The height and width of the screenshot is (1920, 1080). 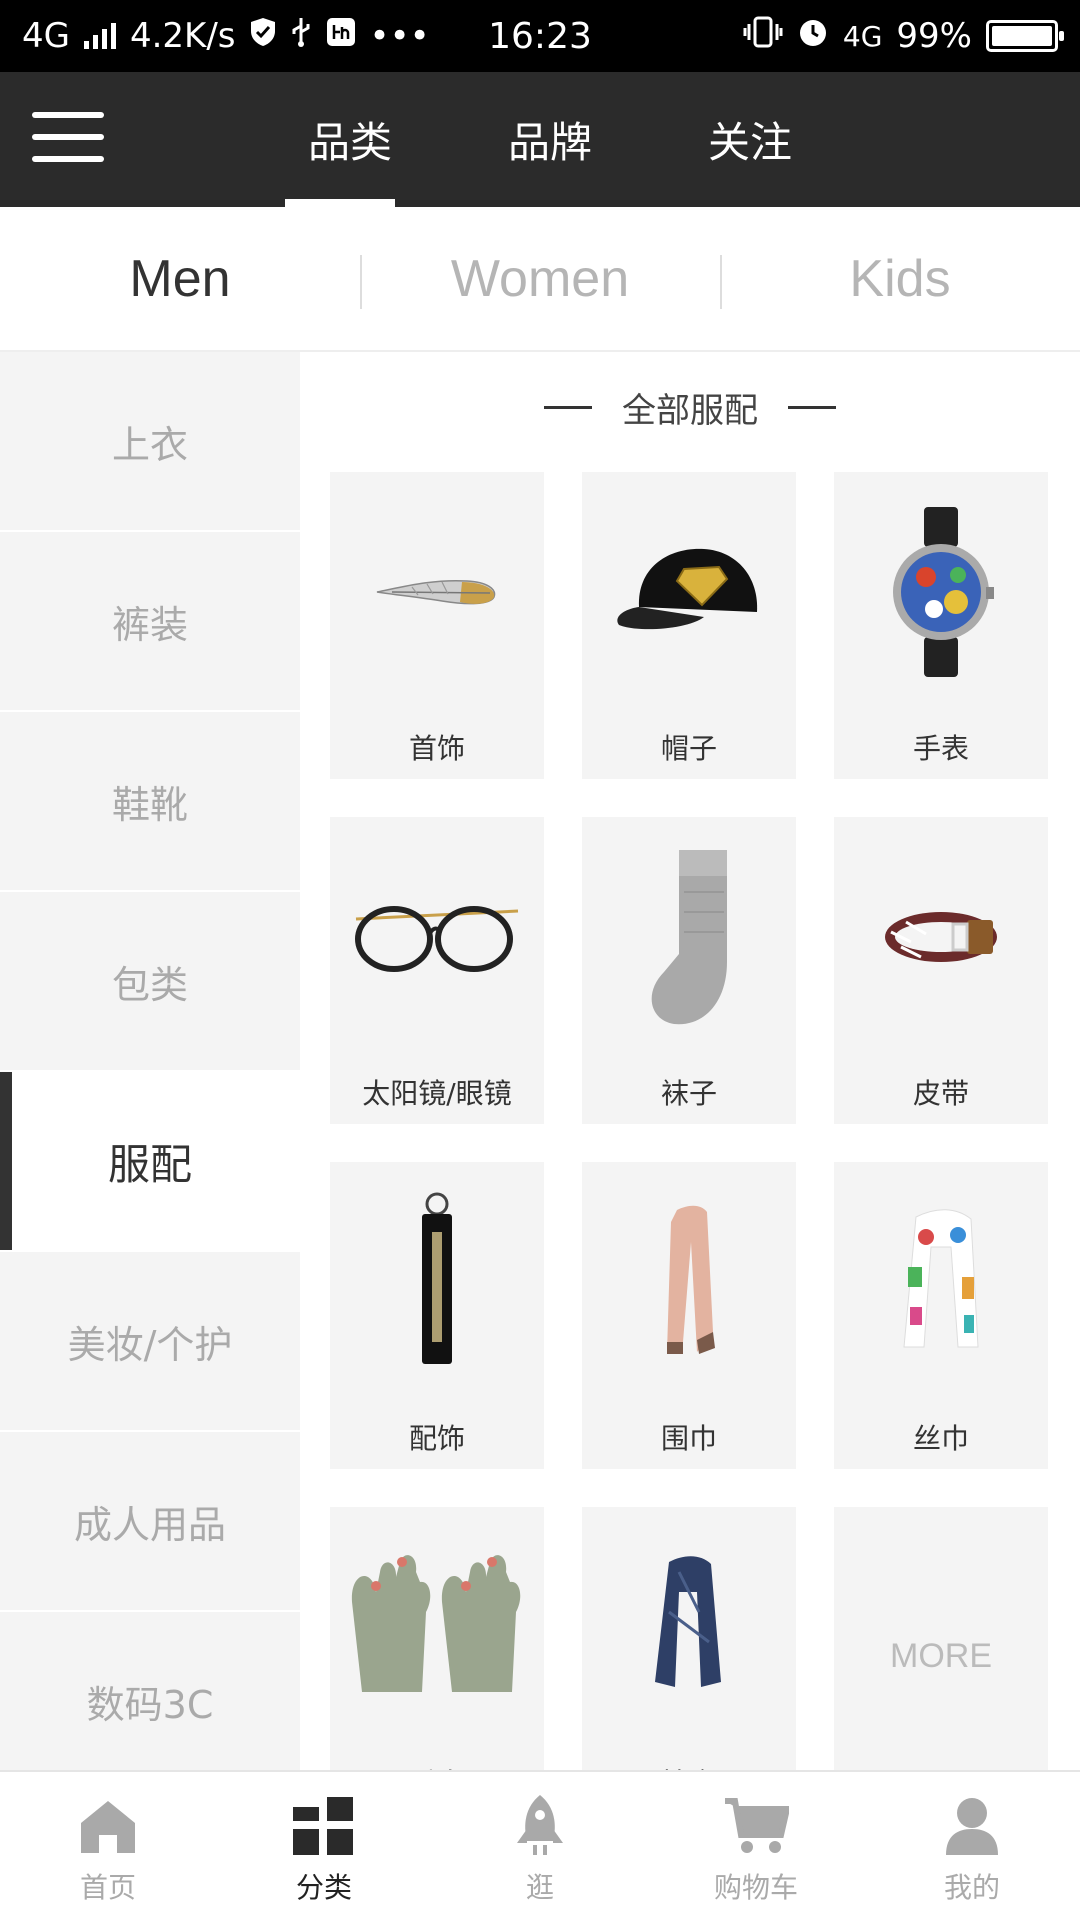 What do you see at coordinates (1025, 36) in the screenshot?
I see `battery-icon` at bounding box center [1025, 36].